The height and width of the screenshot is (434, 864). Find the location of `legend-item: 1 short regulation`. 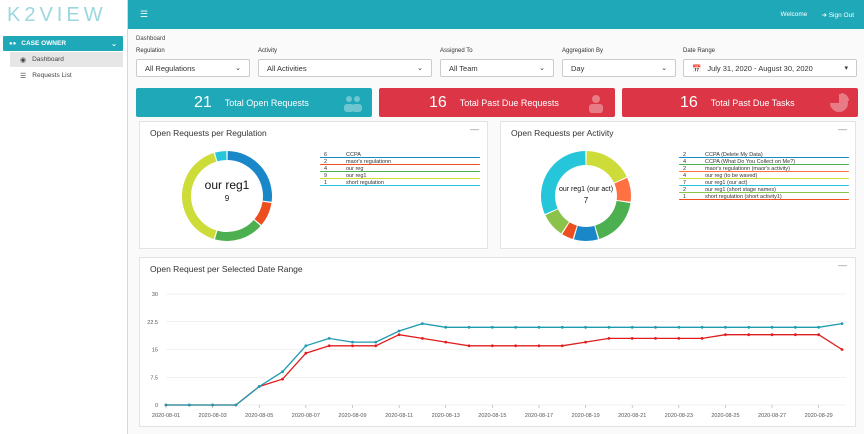

legend-item: 1 short regulation is located at coordinates (400, 182).